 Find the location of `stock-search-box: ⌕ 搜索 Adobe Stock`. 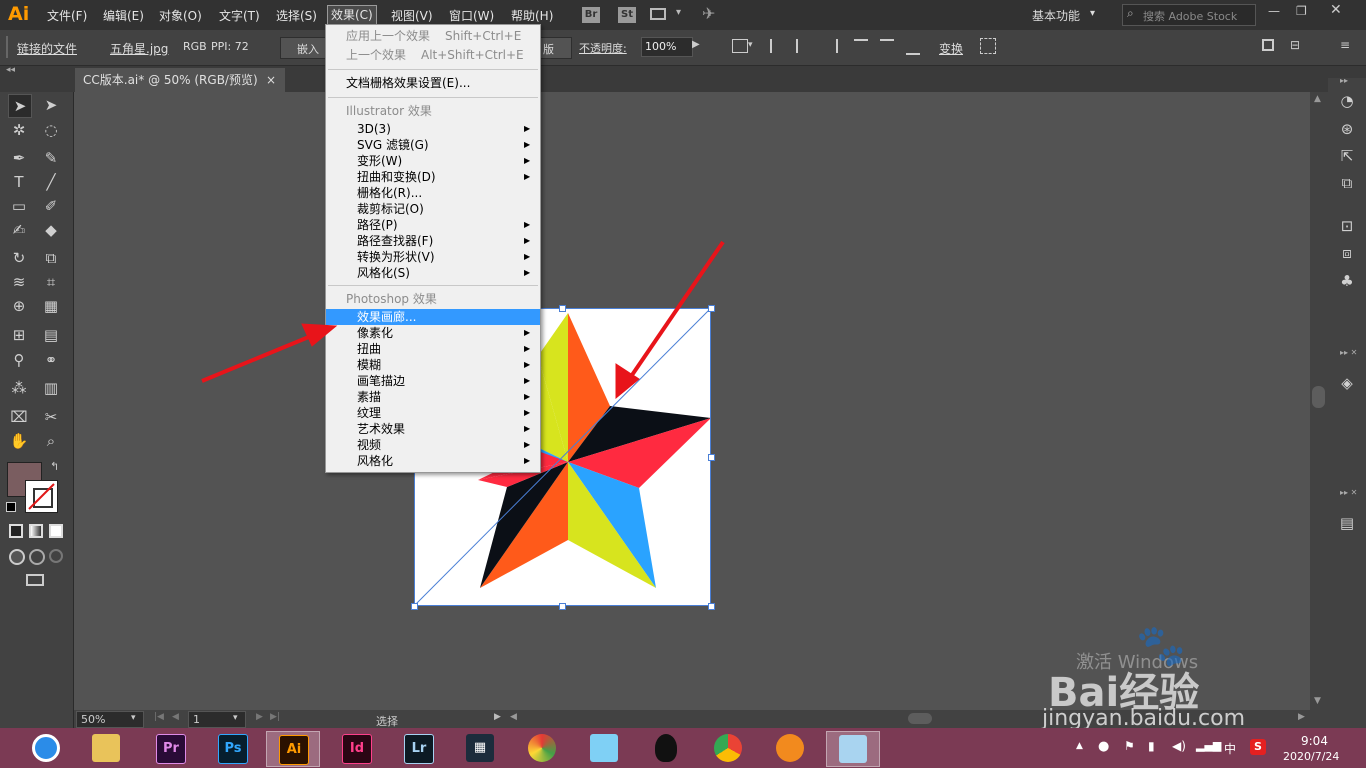

stock-search-box: ⌕ 搜索 Adobe Stock is located at coordinates (1189, 15).